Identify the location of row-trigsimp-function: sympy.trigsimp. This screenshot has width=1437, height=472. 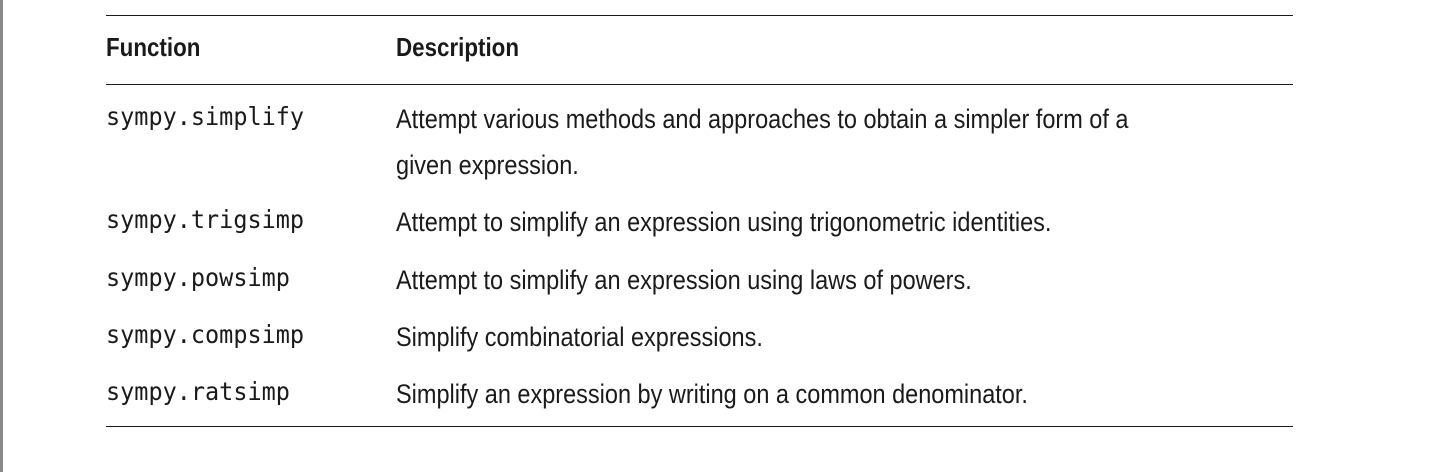
(205, 219).